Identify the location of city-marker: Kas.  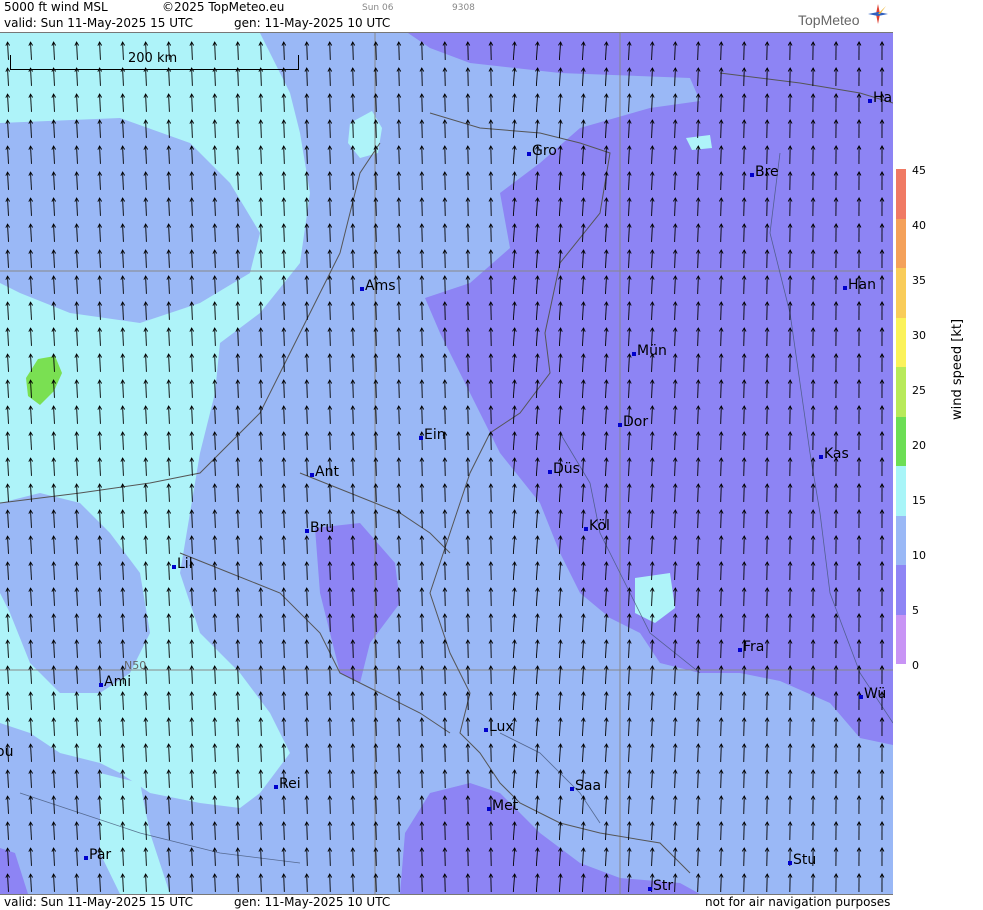
(834, 454).